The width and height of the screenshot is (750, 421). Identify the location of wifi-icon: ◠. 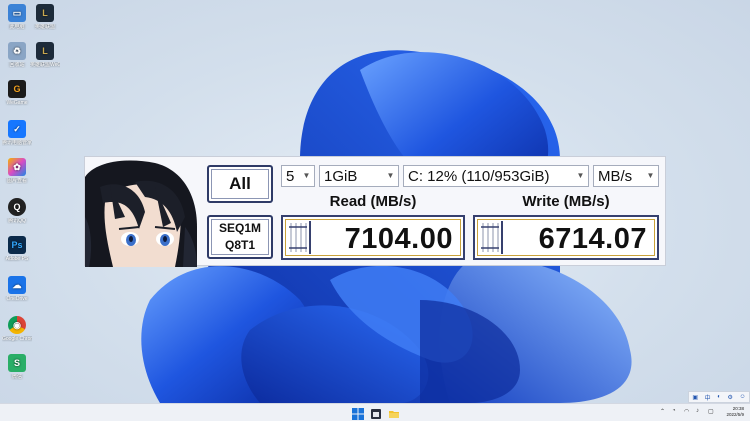
(686, 411).